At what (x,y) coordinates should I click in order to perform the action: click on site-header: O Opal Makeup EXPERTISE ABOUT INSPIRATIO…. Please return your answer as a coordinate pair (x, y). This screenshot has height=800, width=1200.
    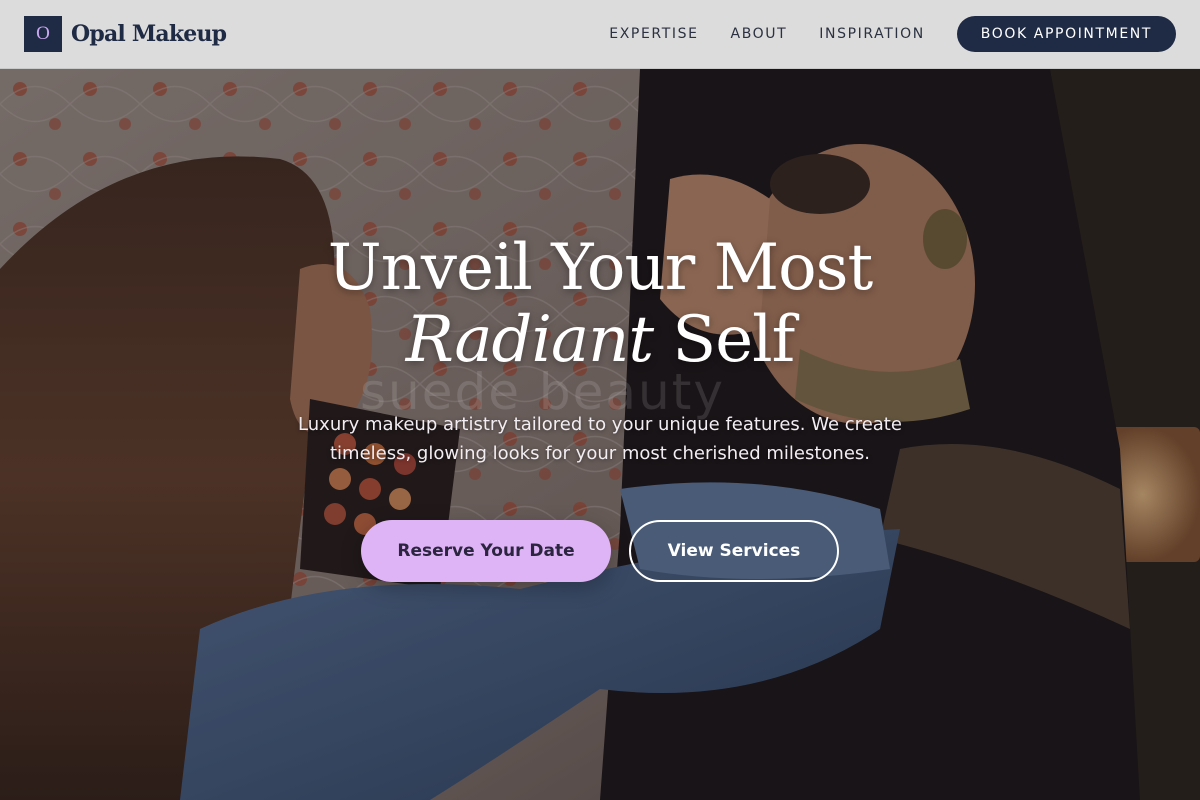
    Looking at the image, I should click on (600, 34).